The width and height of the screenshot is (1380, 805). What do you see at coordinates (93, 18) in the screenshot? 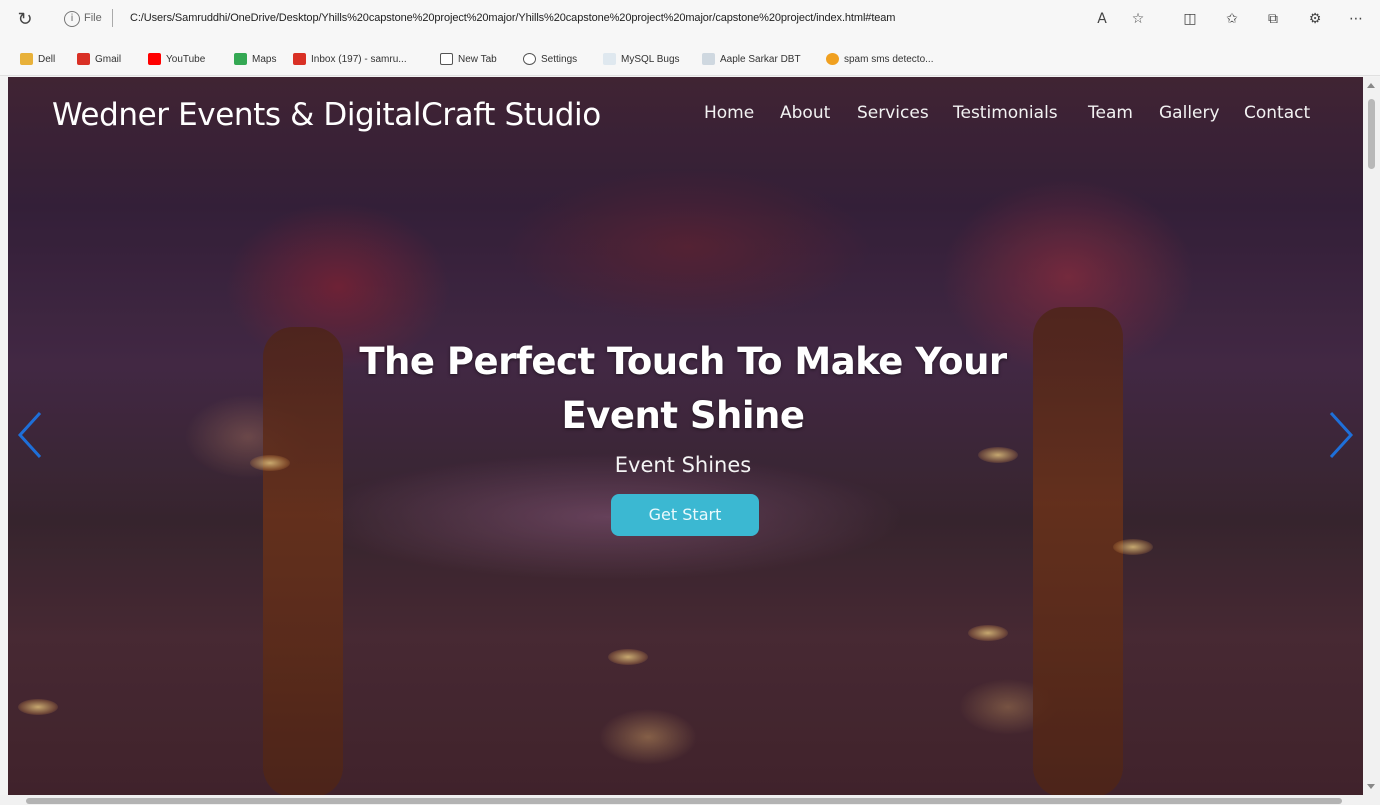
I see `file-label: File` at bounding box center [93, 18].